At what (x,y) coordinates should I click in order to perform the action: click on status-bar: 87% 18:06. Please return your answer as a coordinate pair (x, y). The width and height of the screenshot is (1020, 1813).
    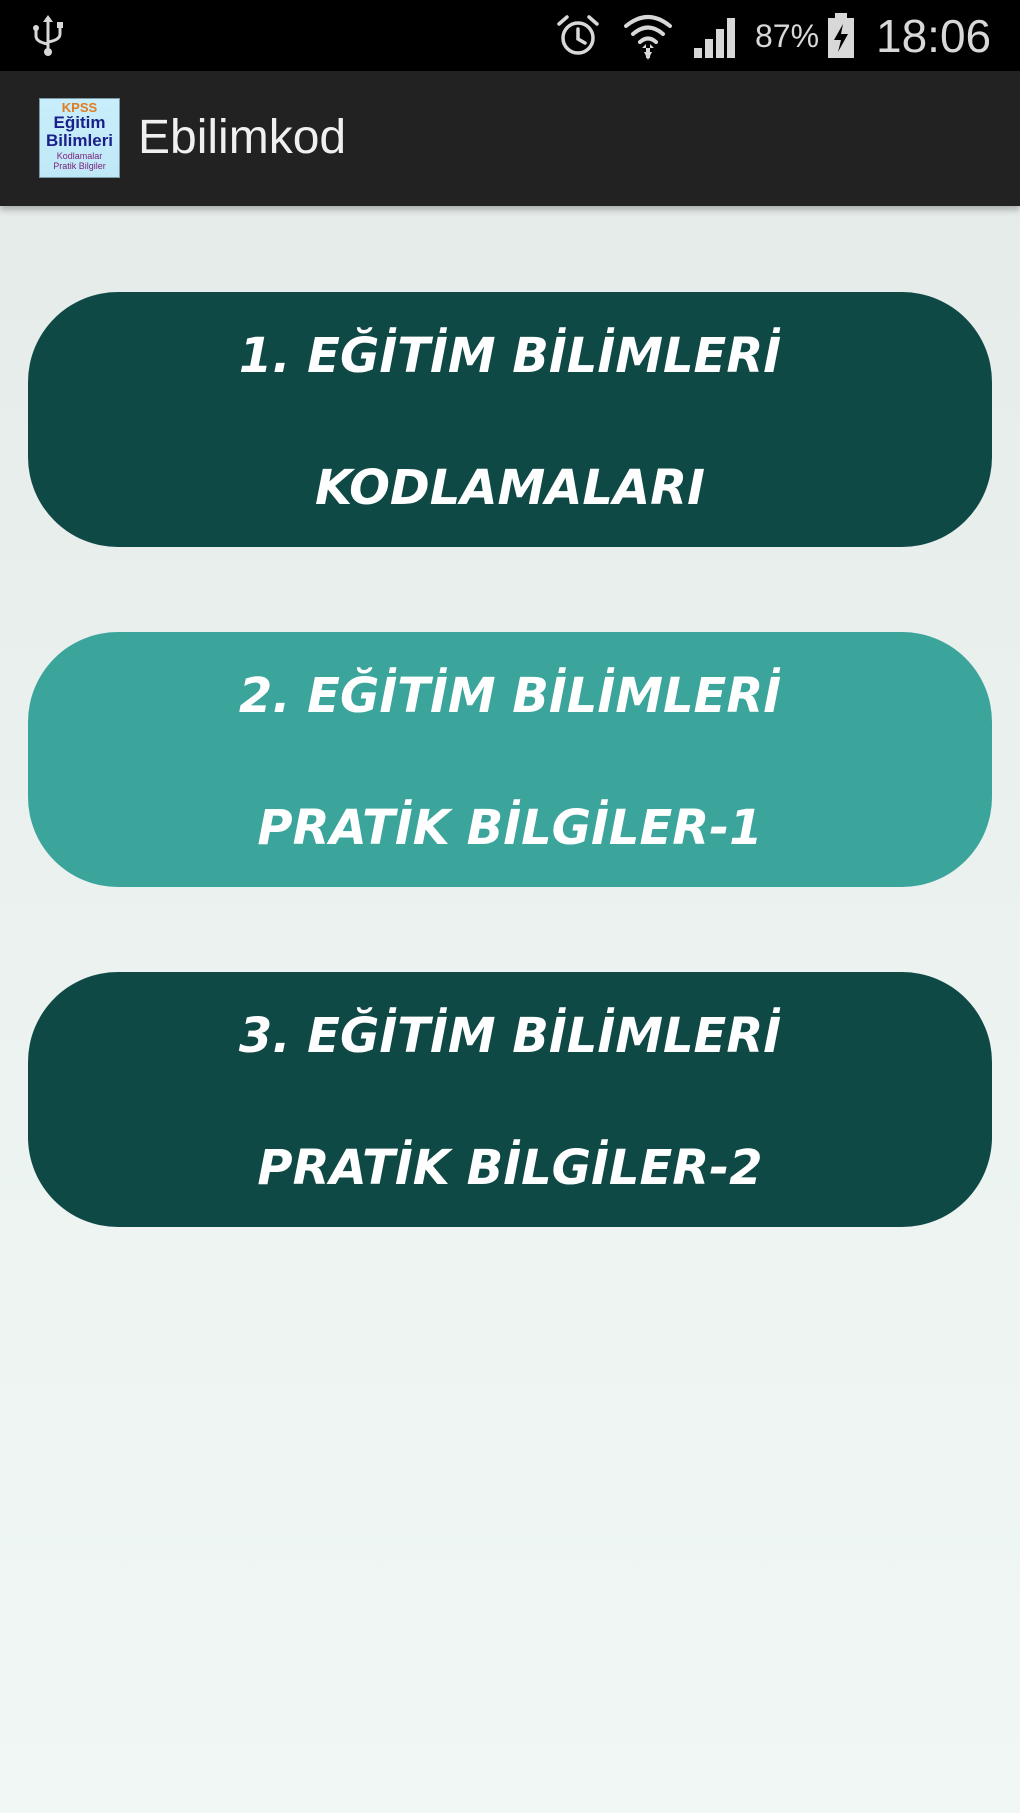
    Looking at the image, I should click on (510, 35).